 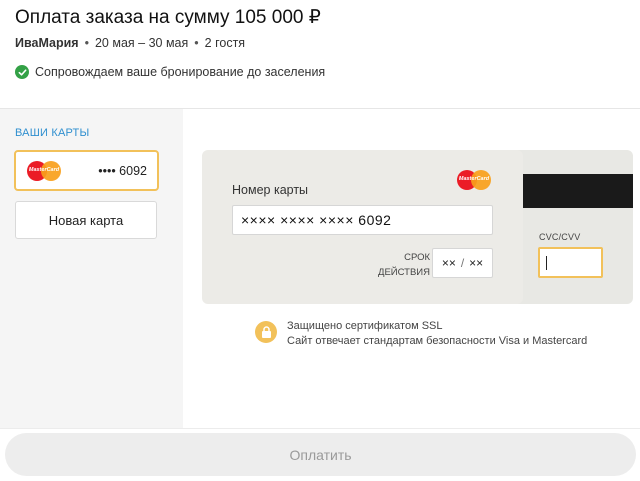 I want to click on new-card-button: Новая карта, so click(x=86, y=220).